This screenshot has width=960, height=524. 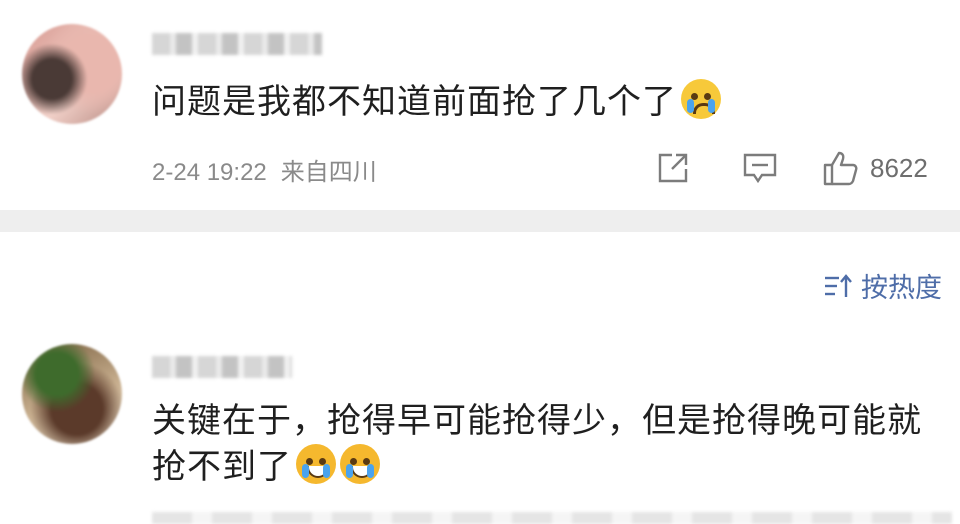 I want to click on share-icon, so click(x=673, y=168).